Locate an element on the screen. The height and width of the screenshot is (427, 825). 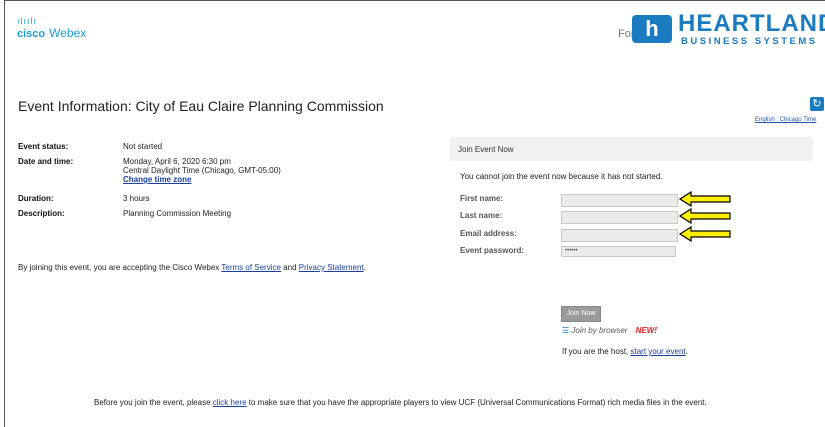
event-password-input: •••••• is located at coordinates (618, 251).